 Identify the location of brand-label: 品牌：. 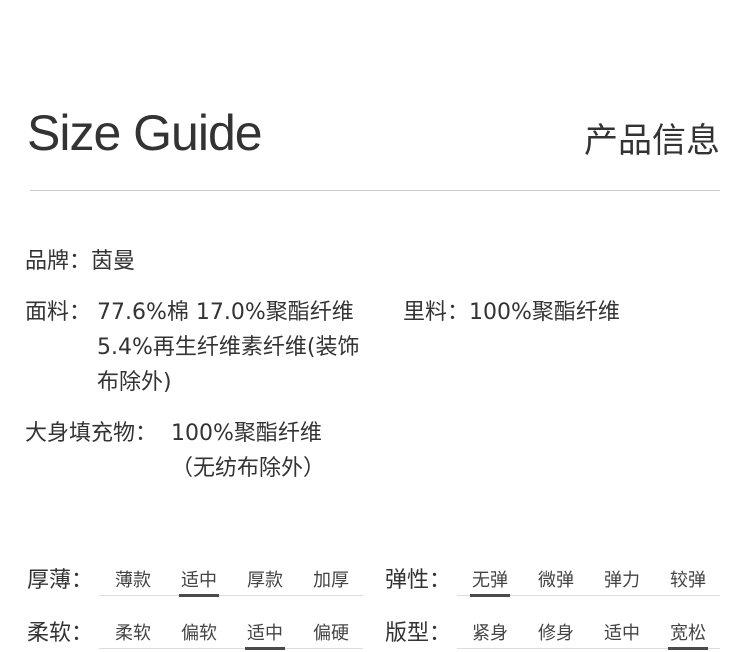
(58, 261).